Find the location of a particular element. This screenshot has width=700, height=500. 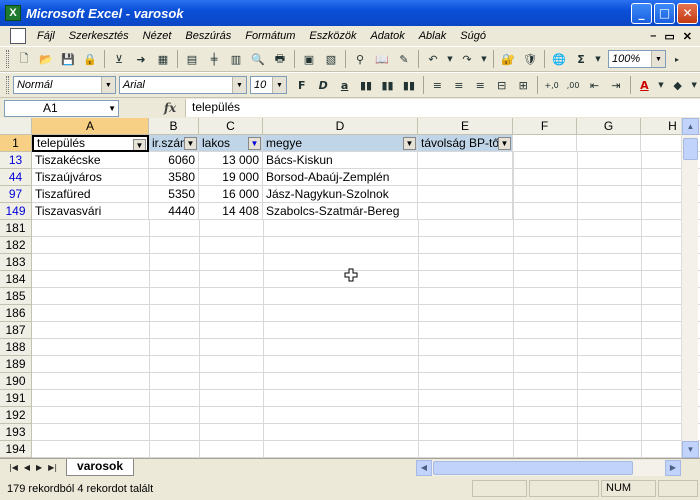

next-sheet-icon: ▶ is located at coordinates (39, 467).